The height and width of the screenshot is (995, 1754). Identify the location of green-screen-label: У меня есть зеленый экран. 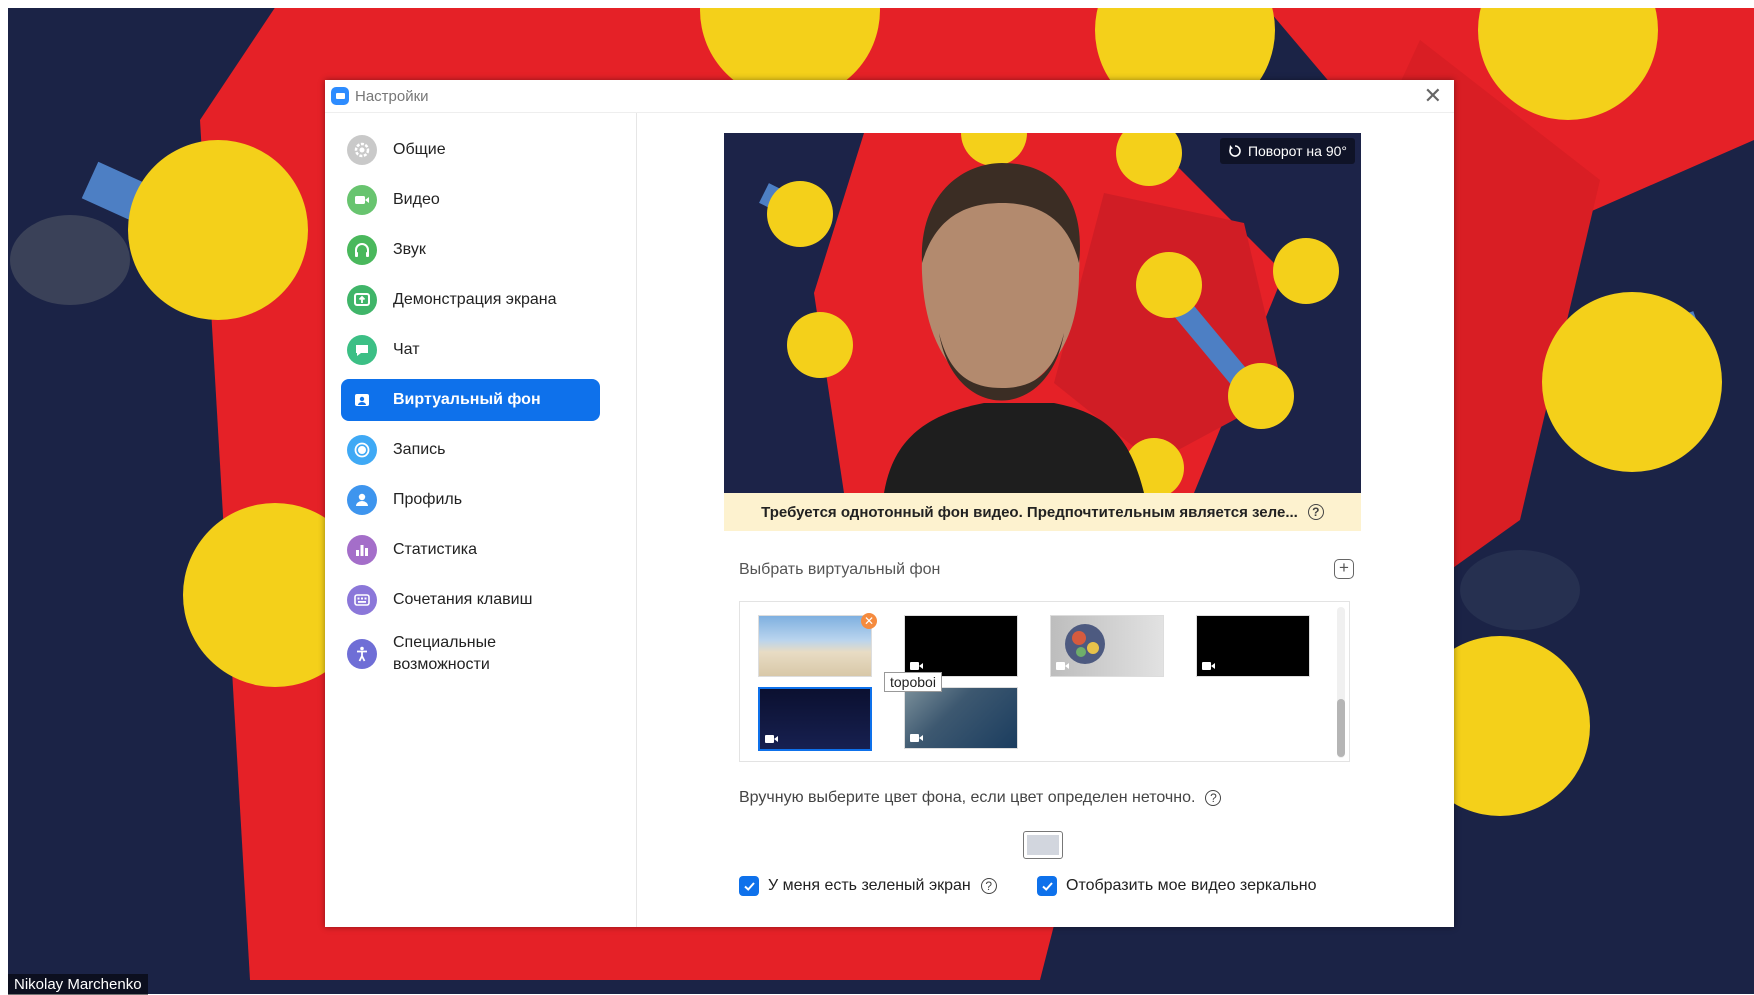
(869, 885).